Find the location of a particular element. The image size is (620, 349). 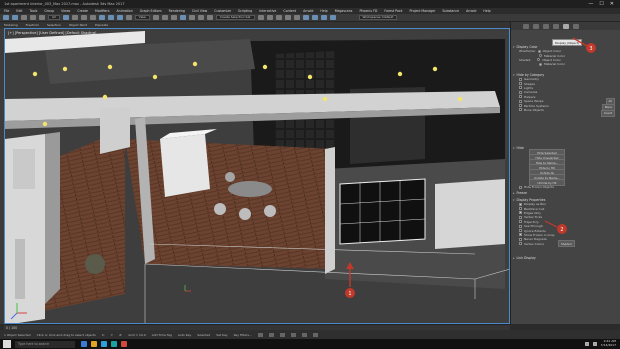

rotate-icon is located at coordinates (110, 17).